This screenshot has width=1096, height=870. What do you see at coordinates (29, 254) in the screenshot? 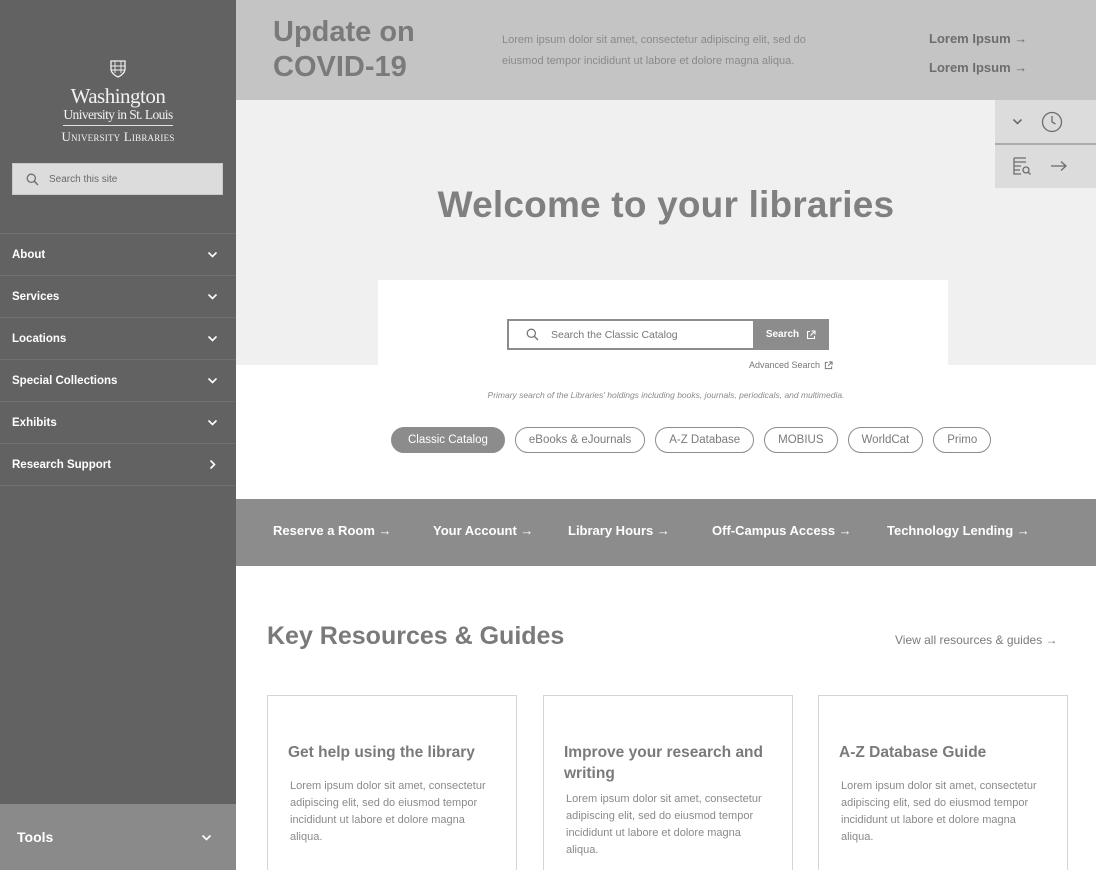
I see `sidebar-item-label: About` at bounding box center [29, 254].